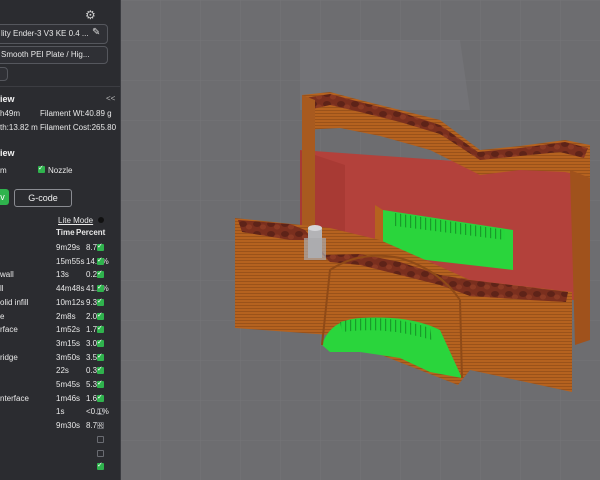  I want to click on feature-name: rface, so click(9, 330).